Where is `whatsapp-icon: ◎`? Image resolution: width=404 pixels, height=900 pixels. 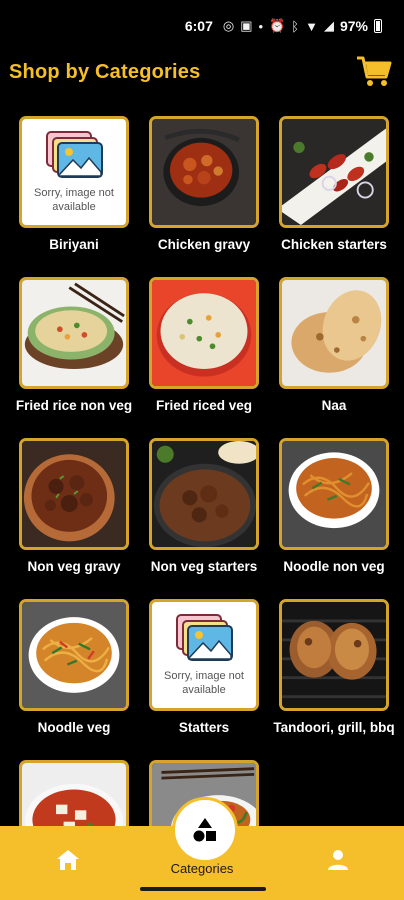 whatsapp-icon: ◎ is located at coordinates (228, 25).